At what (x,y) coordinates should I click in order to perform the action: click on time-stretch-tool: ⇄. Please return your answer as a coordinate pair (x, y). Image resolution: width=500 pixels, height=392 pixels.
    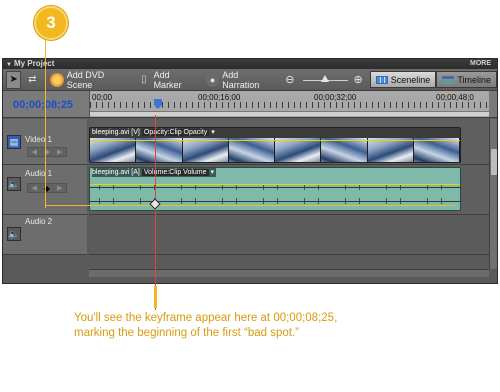
    Looking at the image, I should click on (33, 80).